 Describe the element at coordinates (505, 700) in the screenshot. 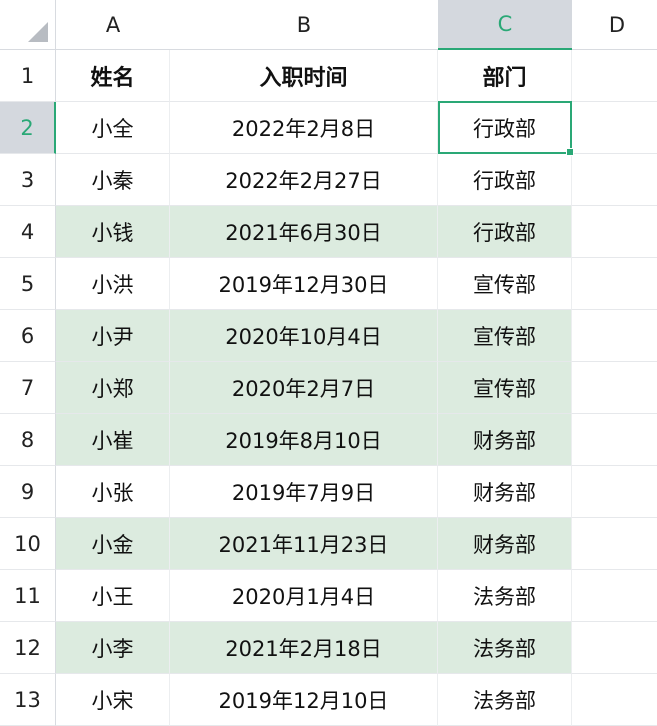

I see `cell-c13: 法务部` at that location.